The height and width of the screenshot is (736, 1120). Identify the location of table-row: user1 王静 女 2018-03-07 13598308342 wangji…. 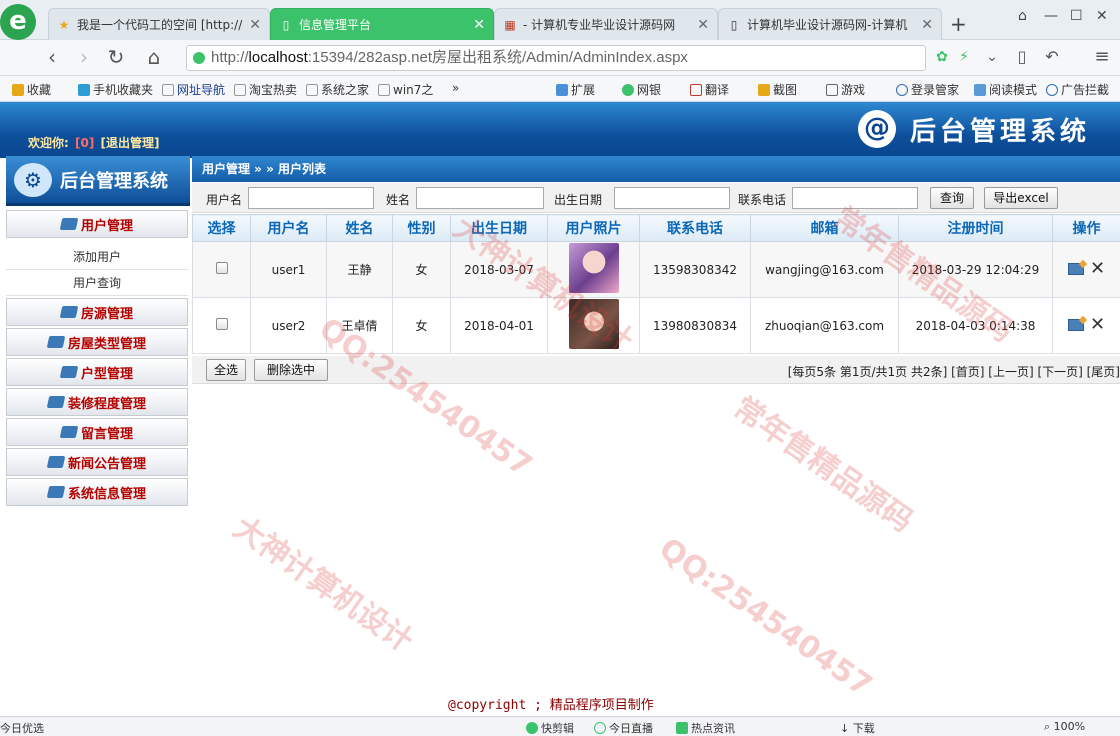
(656, 269).